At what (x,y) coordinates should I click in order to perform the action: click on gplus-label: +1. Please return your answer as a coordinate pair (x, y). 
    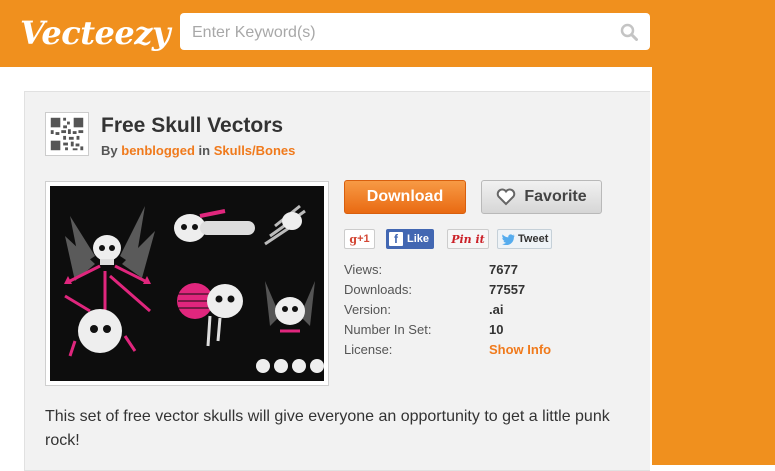
    Looking at the image, I should click on (363, 239).